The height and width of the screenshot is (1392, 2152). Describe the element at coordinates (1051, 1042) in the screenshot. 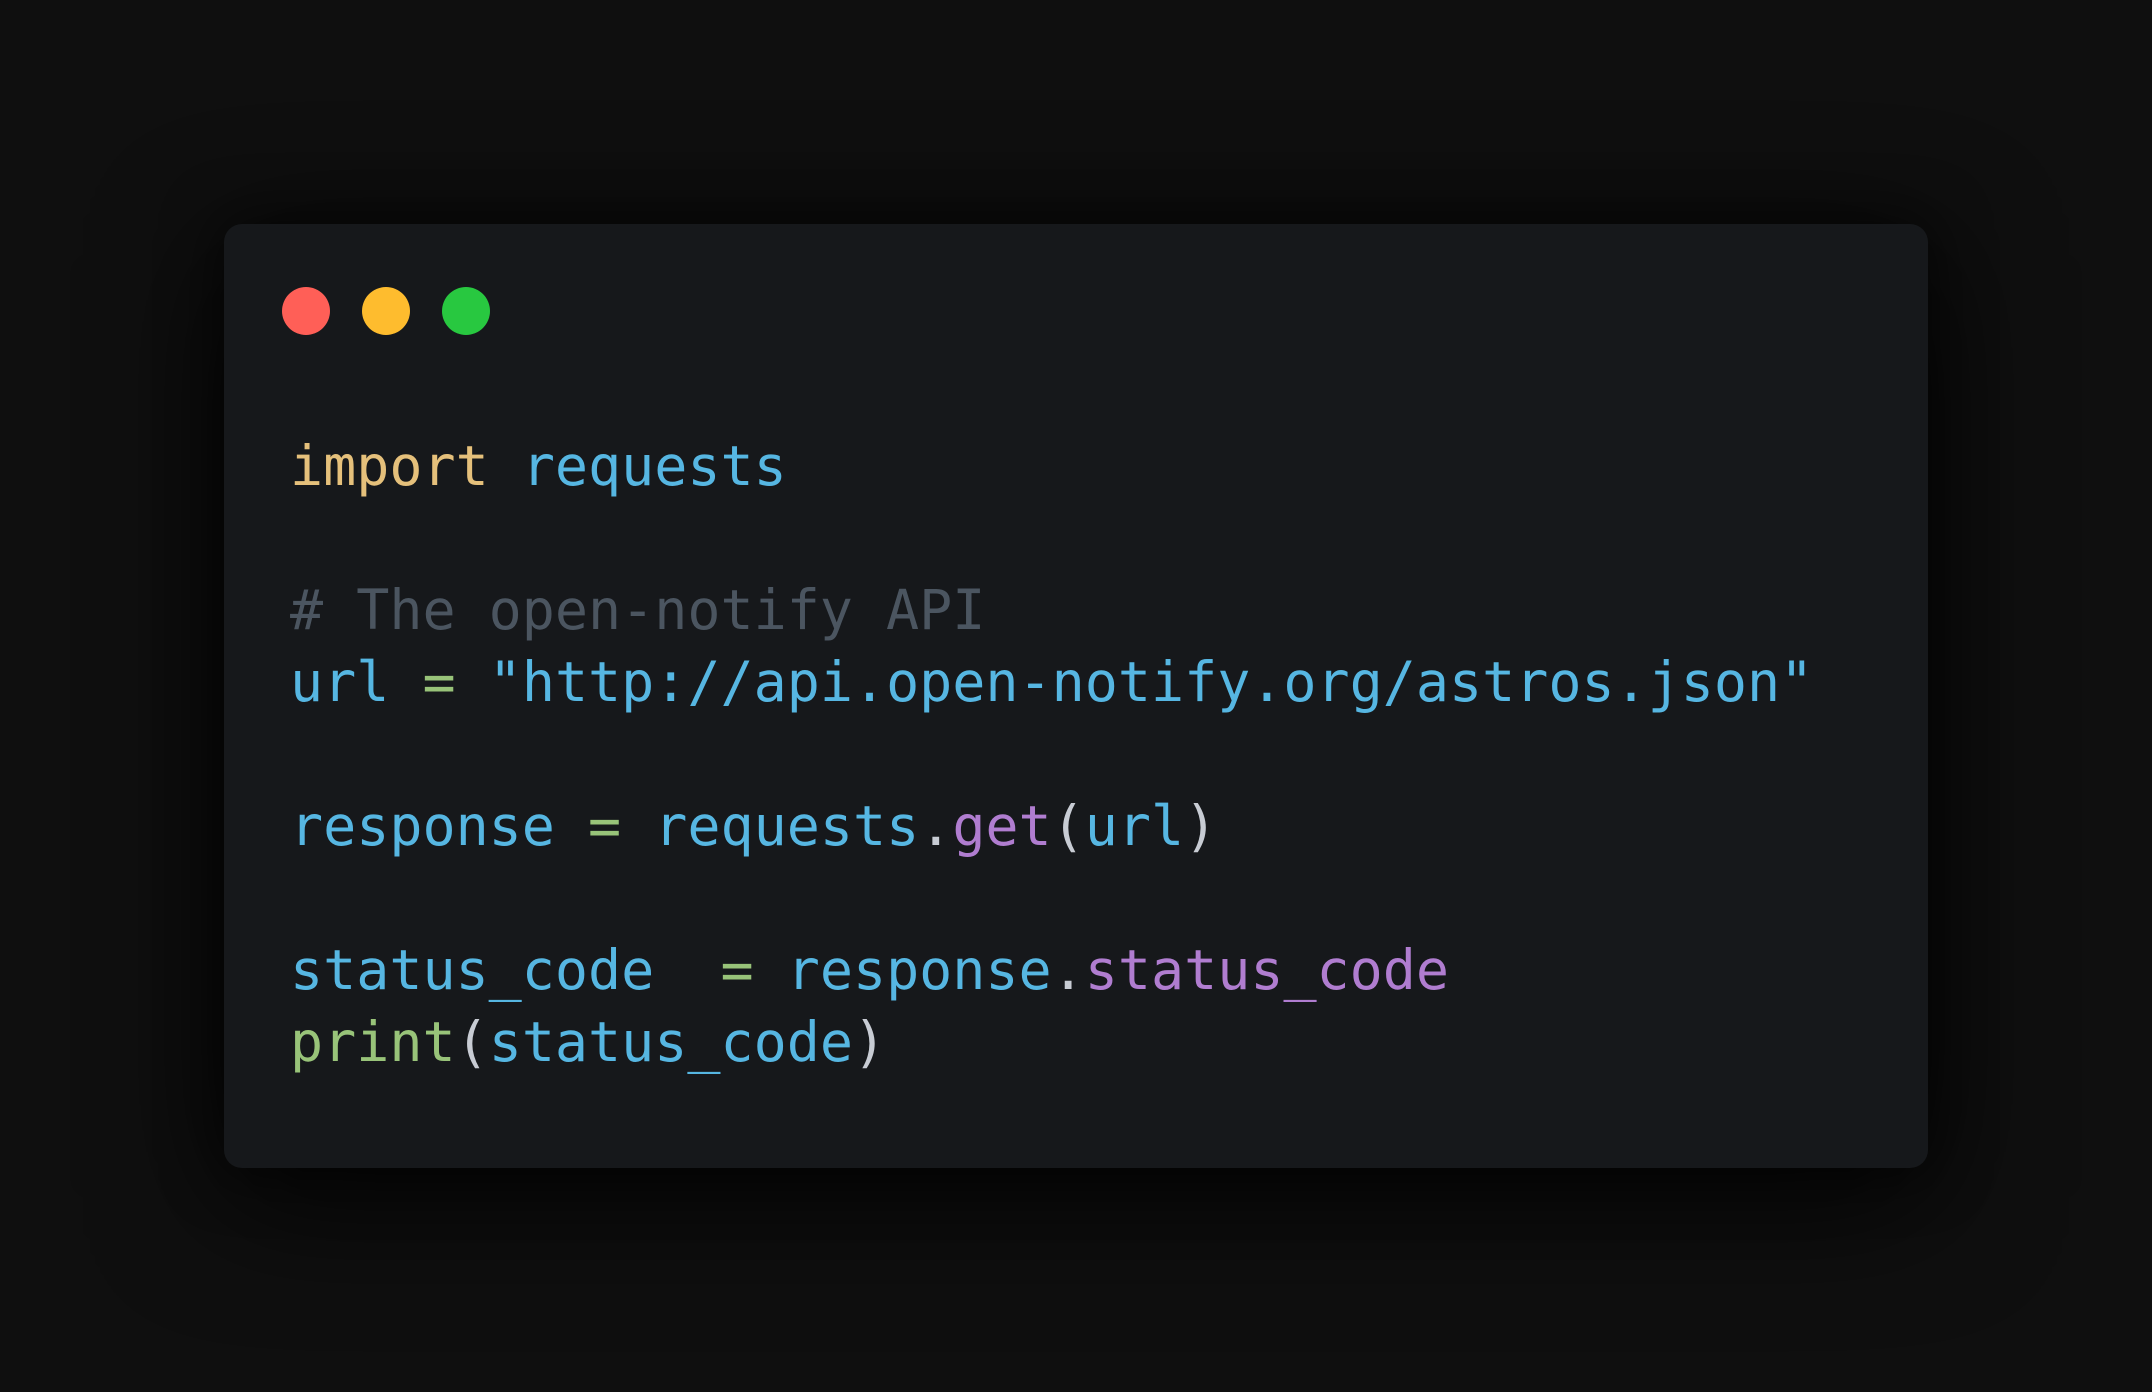

I see `code-line: print(status_code)` at that location.